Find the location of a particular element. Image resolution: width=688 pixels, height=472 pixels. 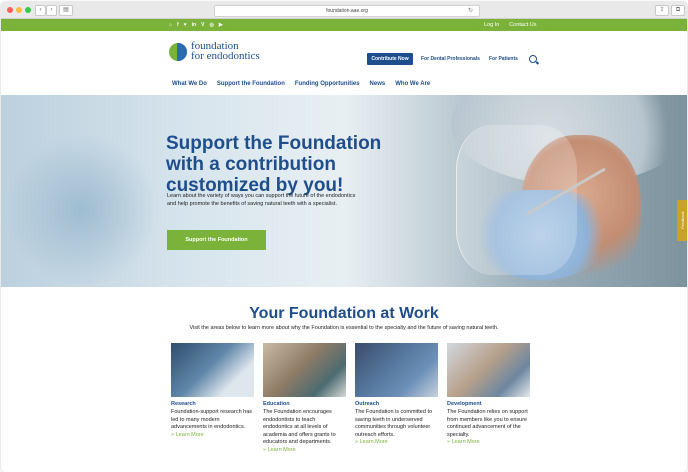

research-image is located at coordinates (212, 370).